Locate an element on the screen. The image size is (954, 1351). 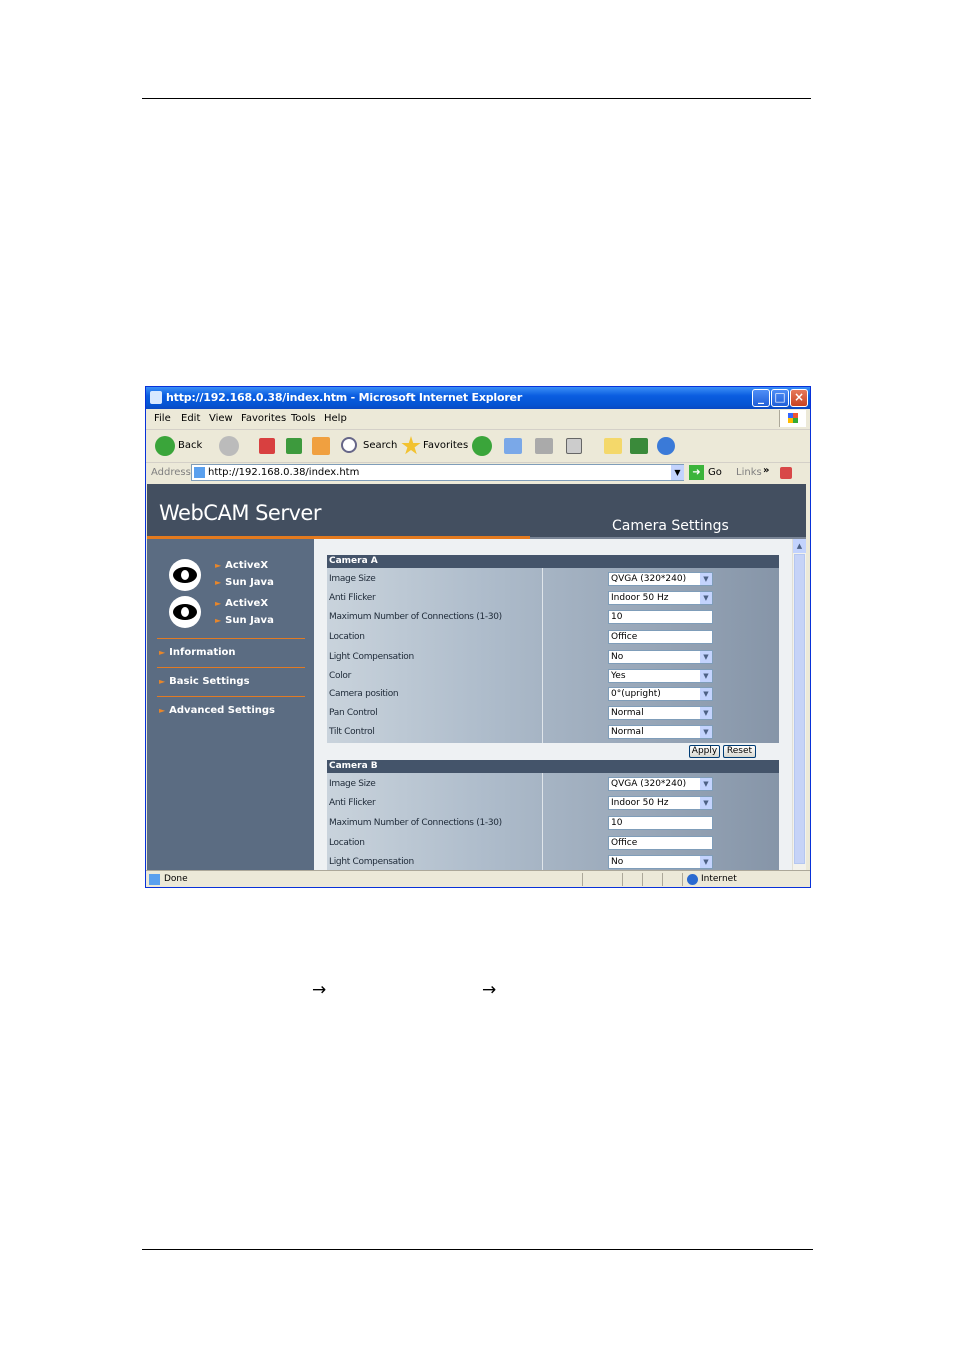
image-size-select: QVGA (320*240) ▼ is located at coordinates (660, 579).